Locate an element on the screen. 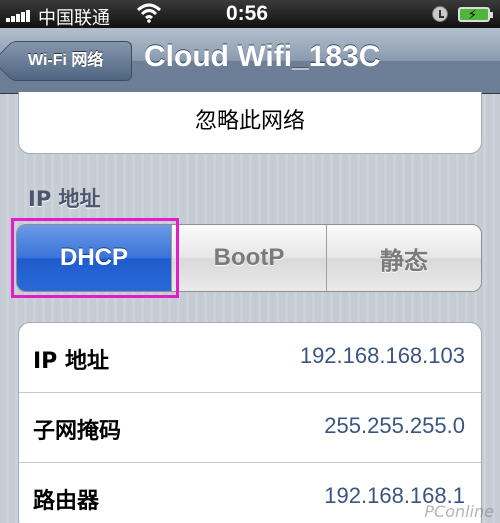 This screenshot has width=500, height=523. battery-icon: ⚡ is located at coordinates (475, 14).